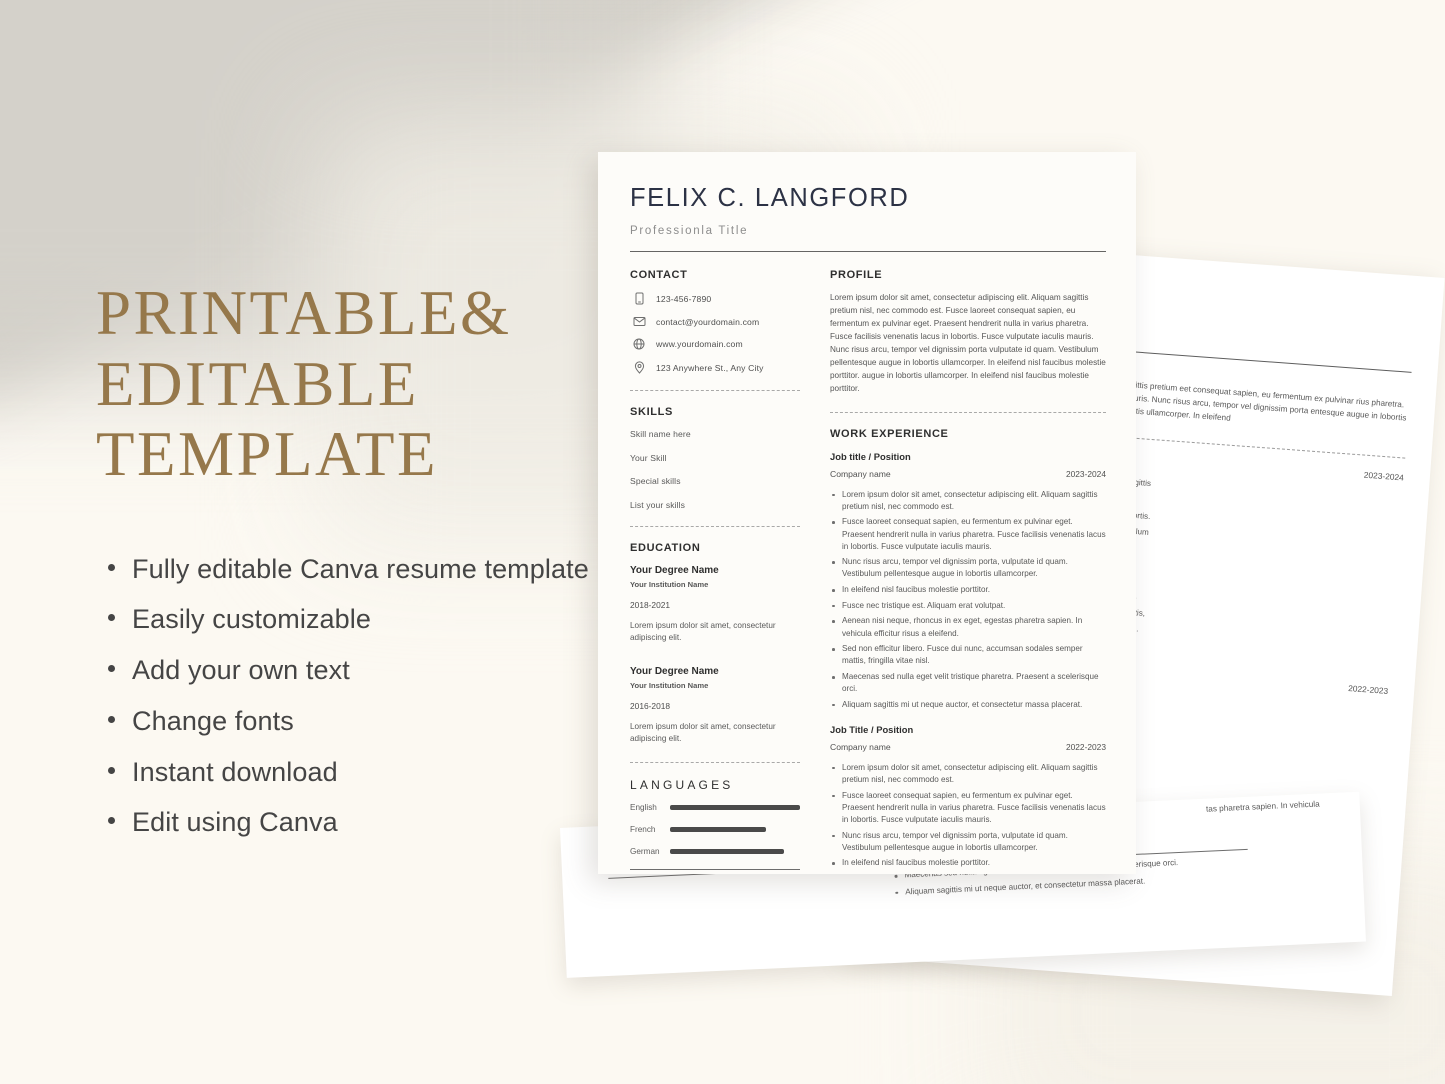 The height and width of the screenshot is (1084, 1445). I want to click on contact-value-email: contact@yourdomain.com, so click(708, 321).